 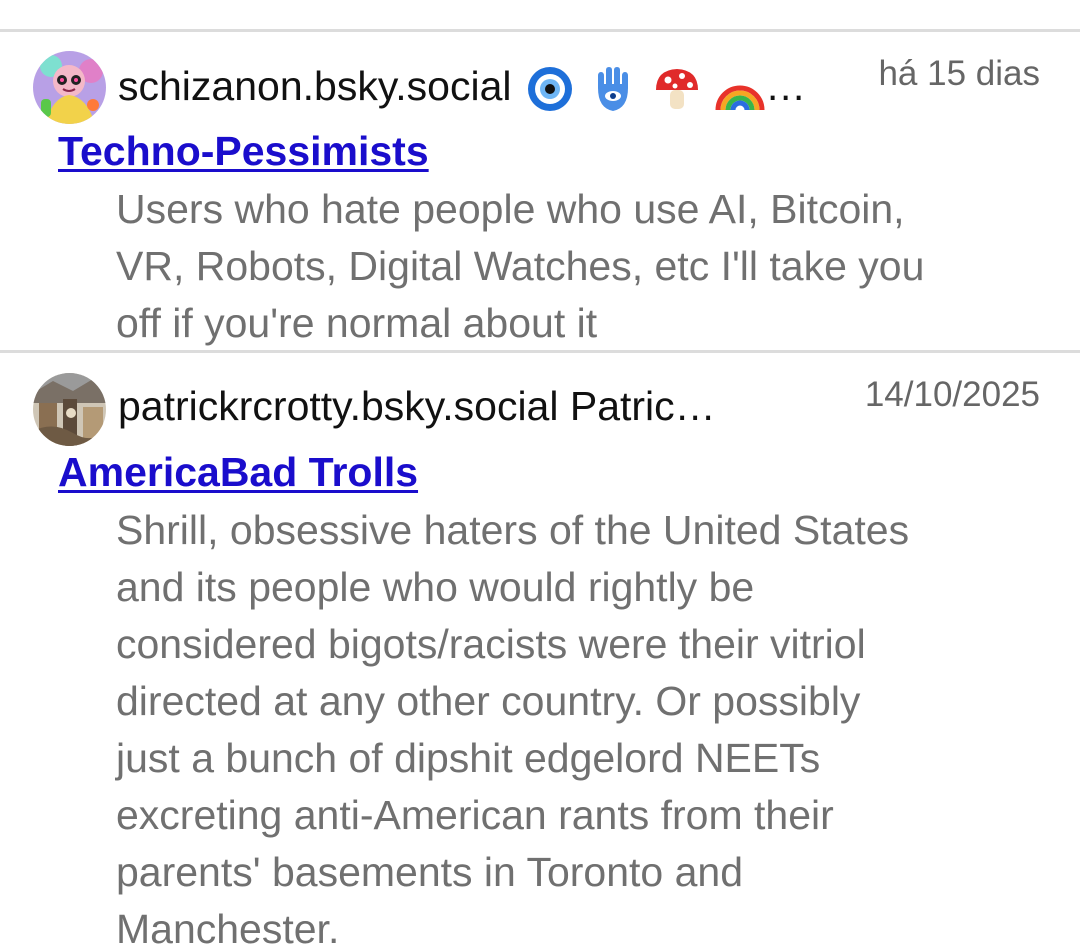 What do you see at coordinates (228, 927) in the screenshot?
I see `description-line: Manchester.` at bounding box center [228, 927].